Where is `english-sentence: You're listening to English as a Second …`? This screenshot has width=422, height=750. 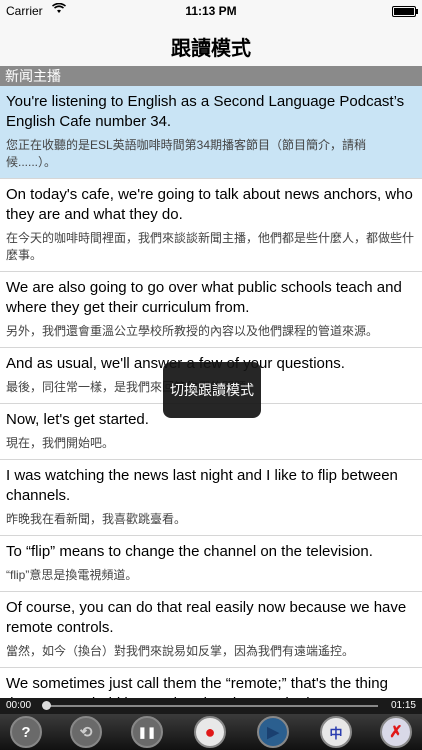
english-sentence: You're listening to English as a Second … is located at coordinates (205, 111).